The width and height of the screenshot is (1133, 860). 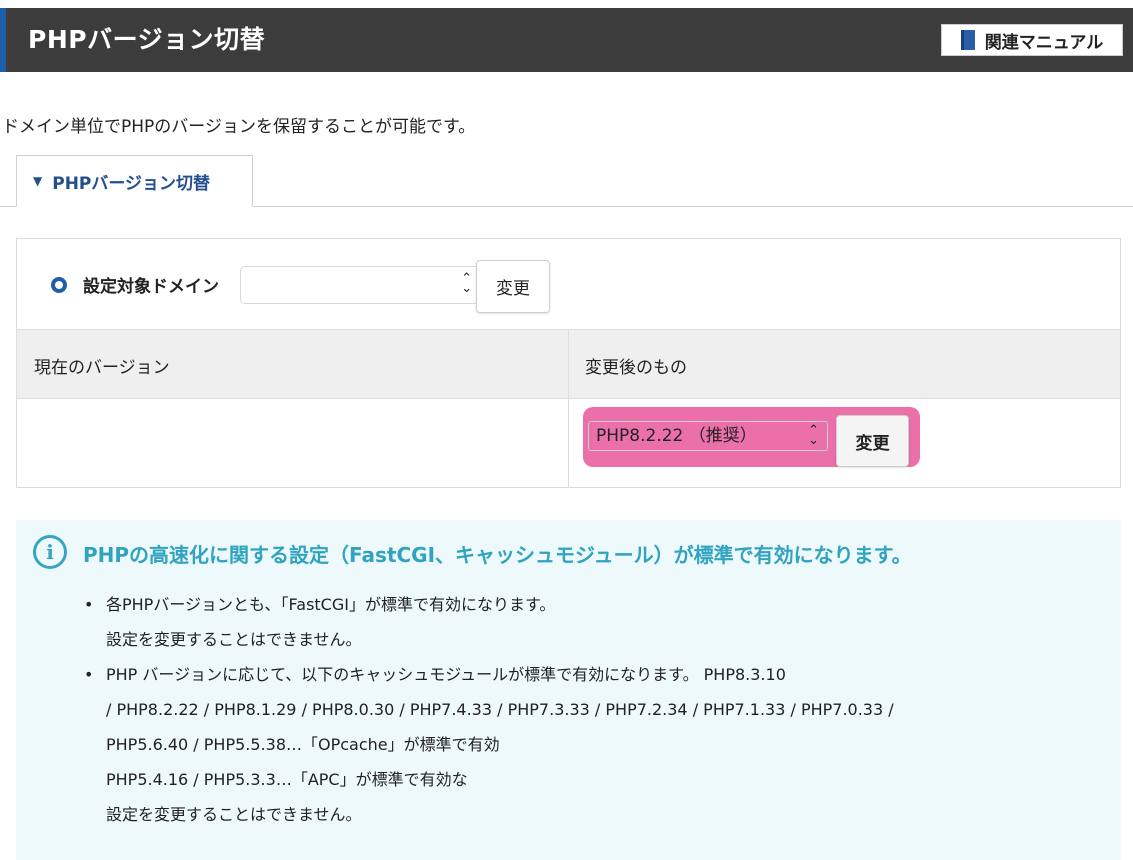 I want to click on page-title: PHPバージョン切替, so click(x=147, y=39).